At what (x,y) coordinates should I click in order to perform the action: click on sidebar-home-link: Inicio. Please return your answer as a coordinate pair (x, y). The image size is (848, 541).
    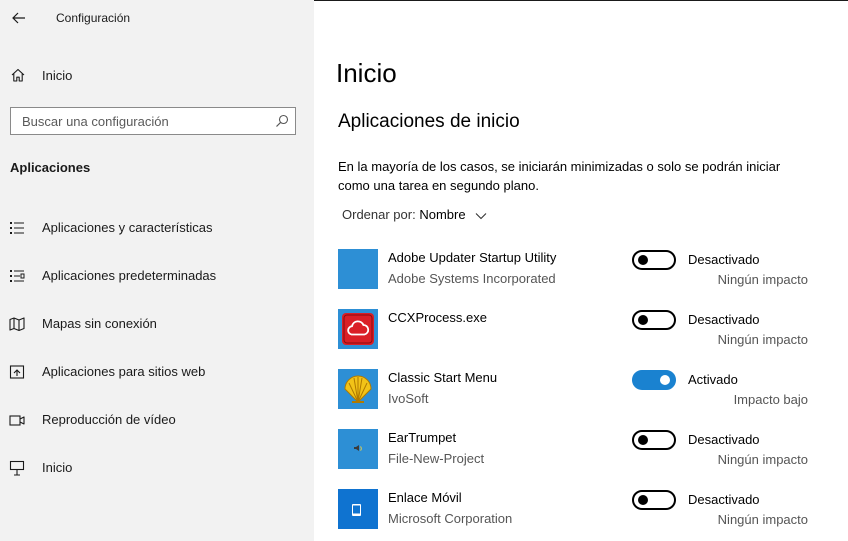
    Looking at the image, I should click on (157, 75).